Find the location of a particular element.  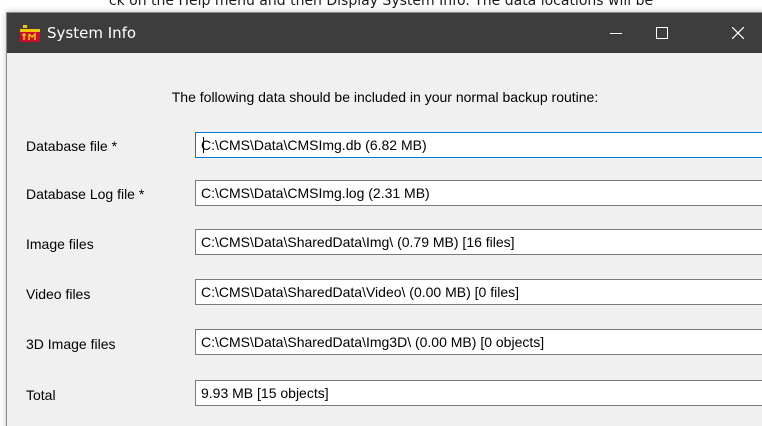

3d-image-files-field is located at coordinates (478, 342).